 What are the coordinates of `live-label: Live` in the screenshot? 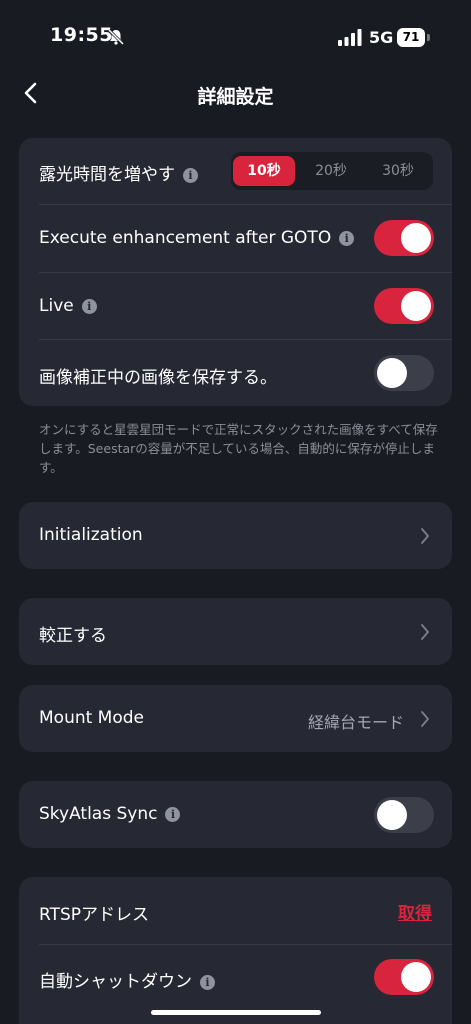 It's located at (56, 306).